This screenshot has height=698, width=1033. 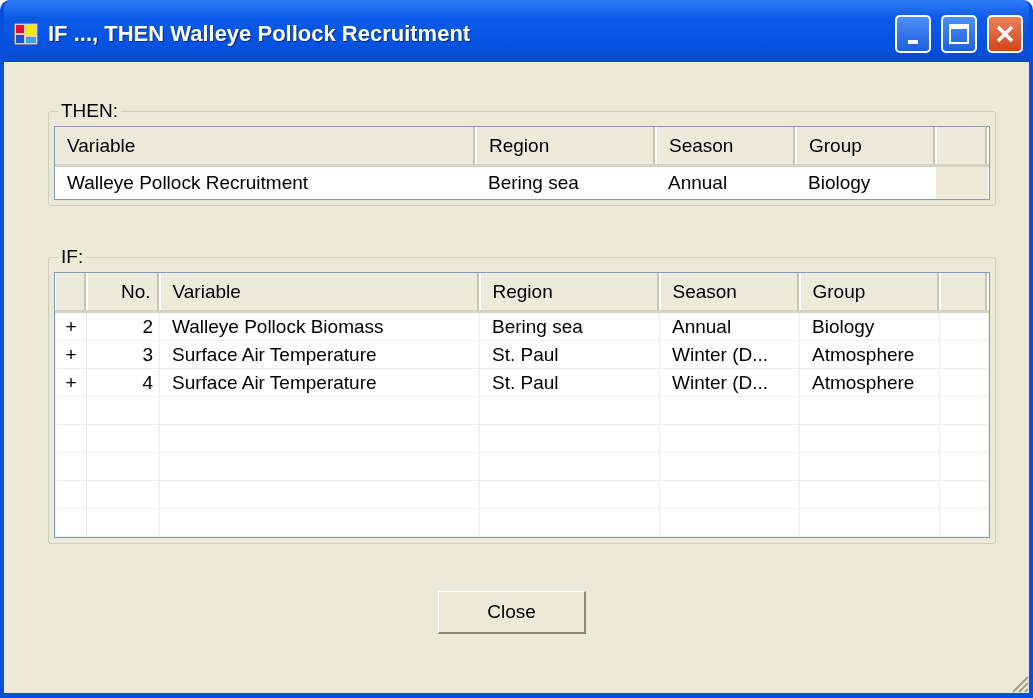 I want to click on close-icon, so click(x=1005, y=34).